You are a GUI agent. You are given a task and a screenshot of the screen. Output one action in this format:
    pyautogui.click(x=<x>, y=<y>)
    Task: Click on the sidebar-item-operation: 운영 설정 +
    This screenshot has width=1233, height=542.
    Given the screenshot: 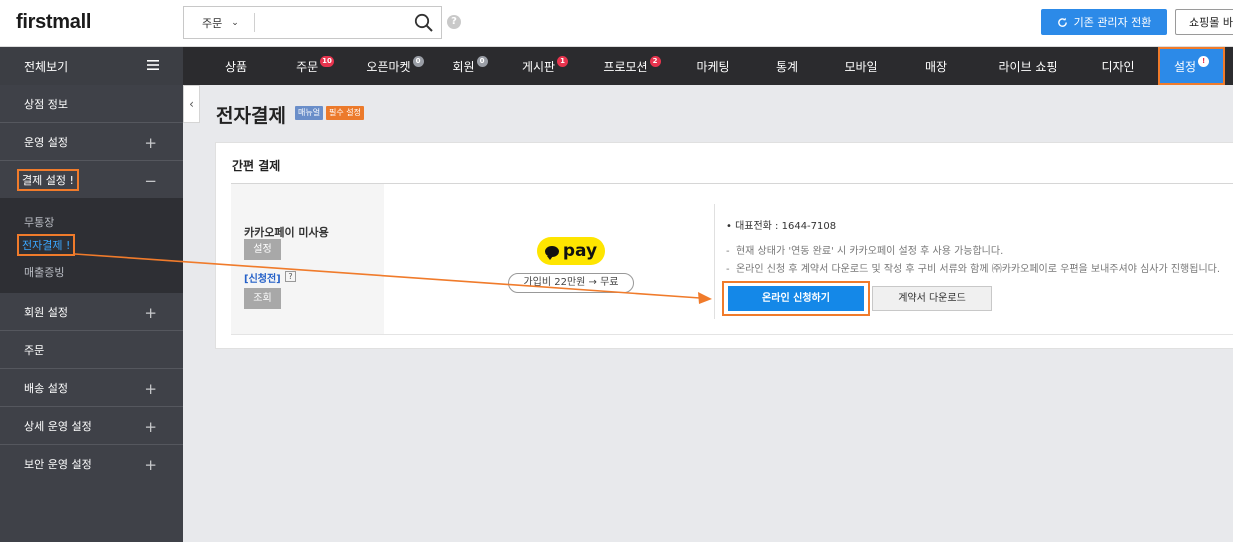 What is the action you would take?
    pyautogui.click(x=91, y=142)
    